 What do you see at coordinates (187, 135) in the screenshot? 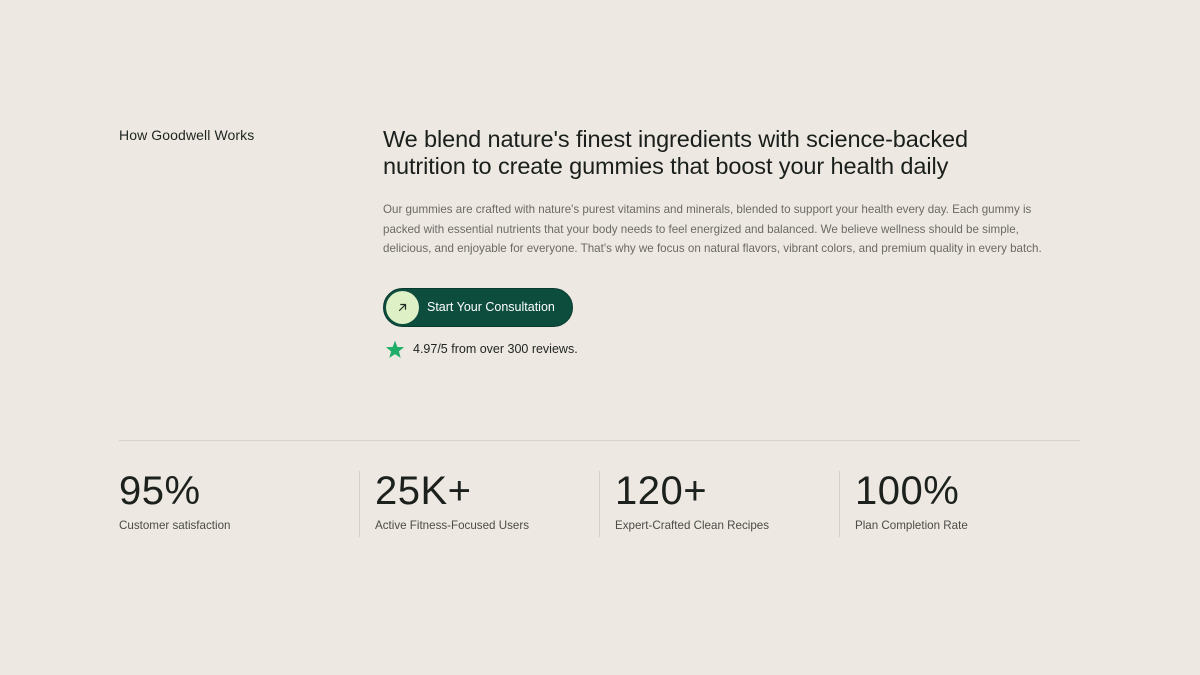
I see `section-label: How Goodwell Works` at bounding box center [187, 135].